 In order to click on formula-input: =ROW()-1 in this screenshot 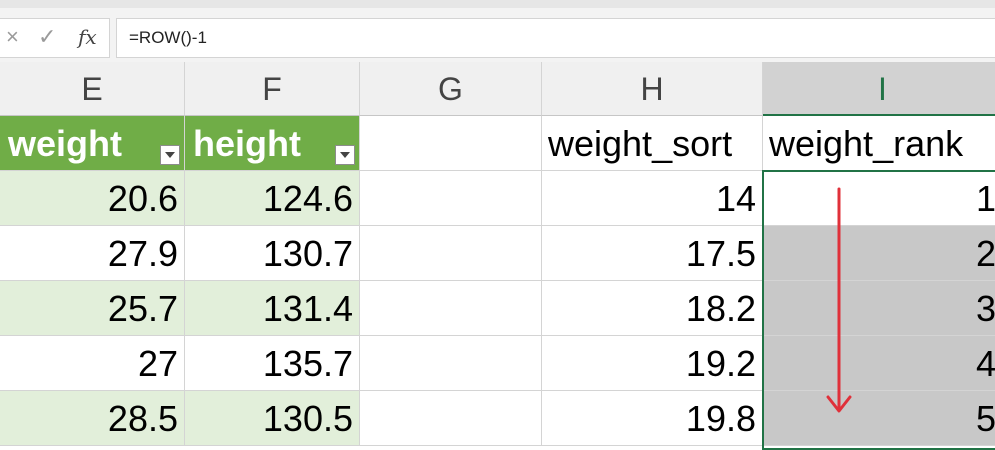, I will do `click(555, 38)`.